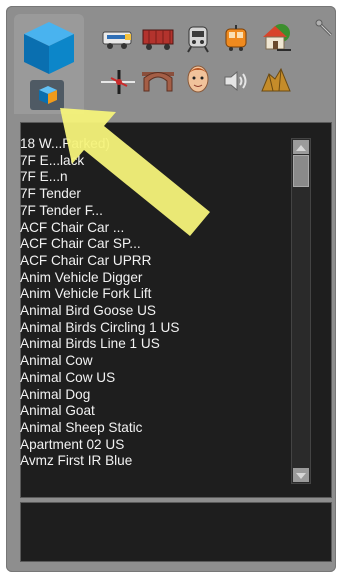 This screenshot has width=342, height=575. I want to click on locomotive-icon, so click(118, 39).